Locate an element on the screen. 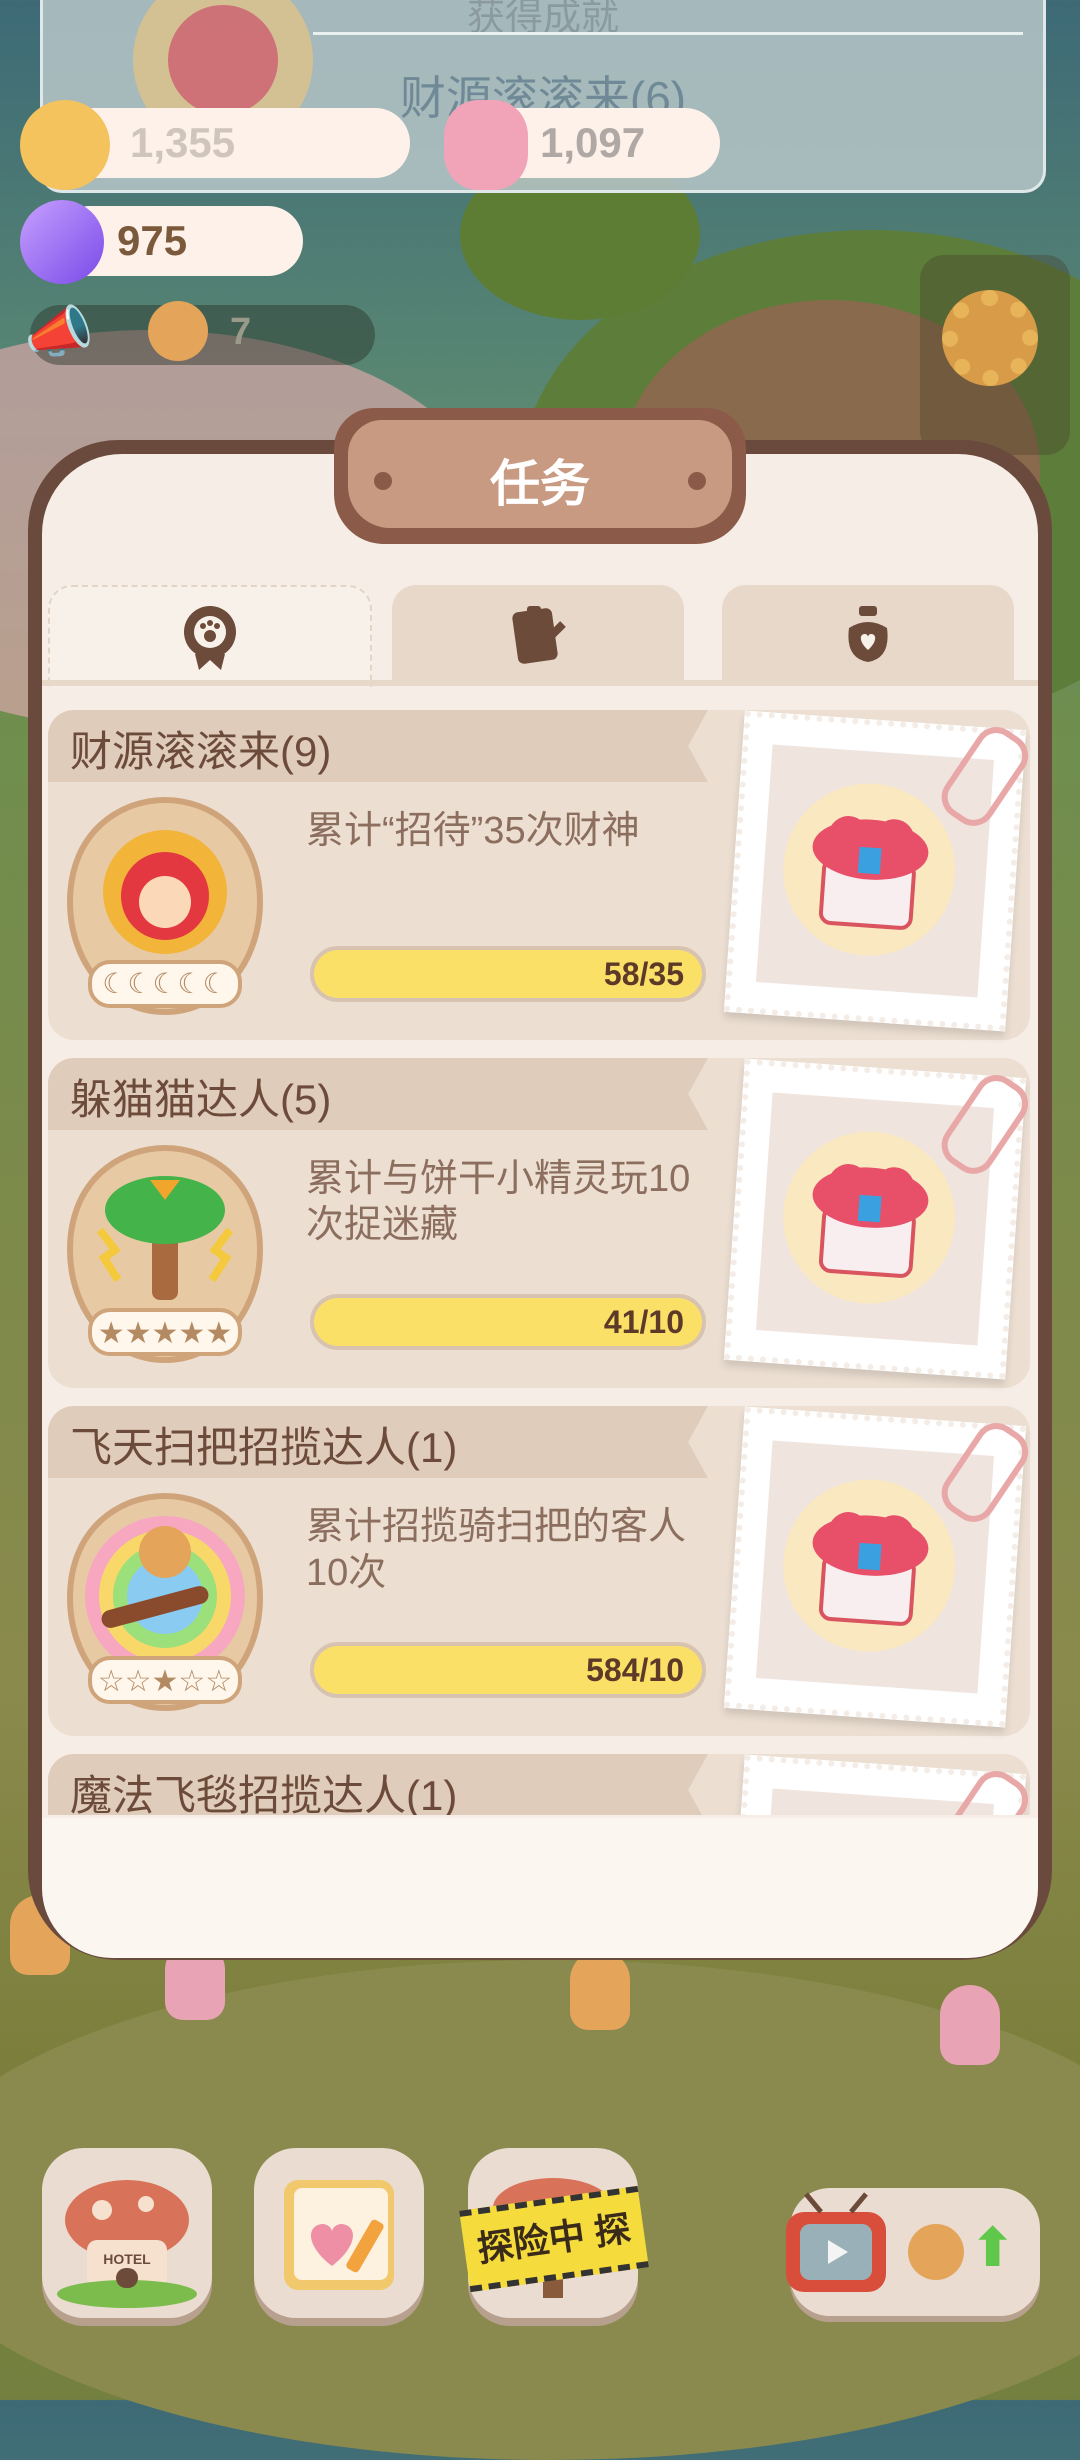 The width and height of the screenshot is (1080, 2460). settings-panel is located at coordinates (995, 355).